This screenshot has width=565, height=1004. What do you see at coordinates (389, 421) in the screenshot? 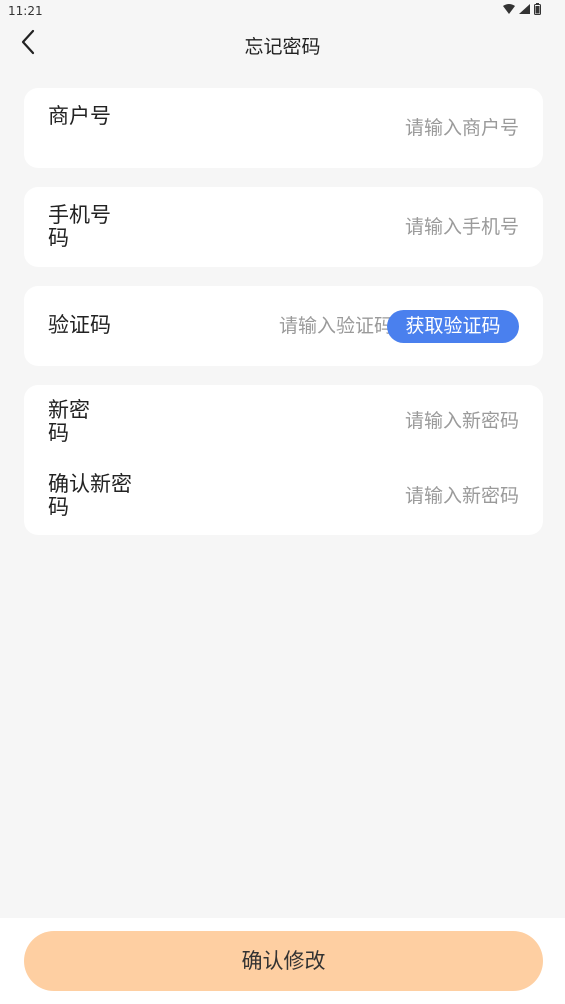
I see `new-password-input` at bounding box center [389, 421].